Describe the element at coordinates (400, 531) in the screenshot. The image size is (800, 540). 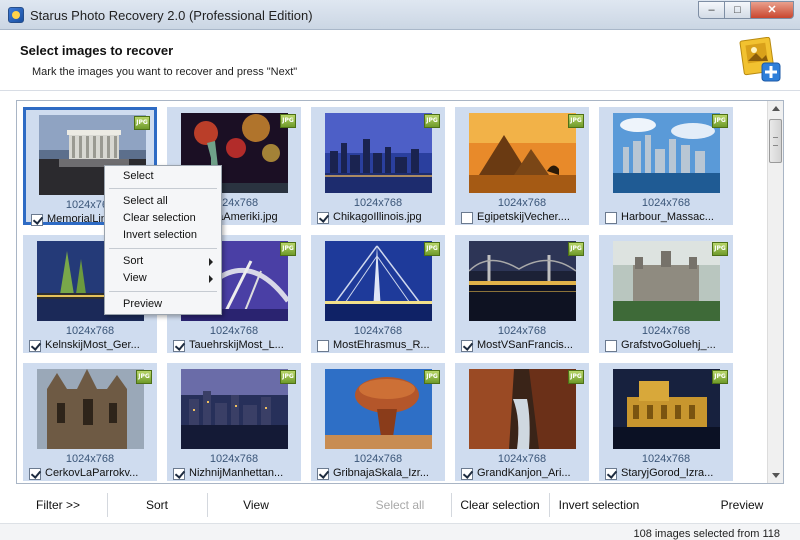
I see `status-bar: 108 images selected from 118` at that location.